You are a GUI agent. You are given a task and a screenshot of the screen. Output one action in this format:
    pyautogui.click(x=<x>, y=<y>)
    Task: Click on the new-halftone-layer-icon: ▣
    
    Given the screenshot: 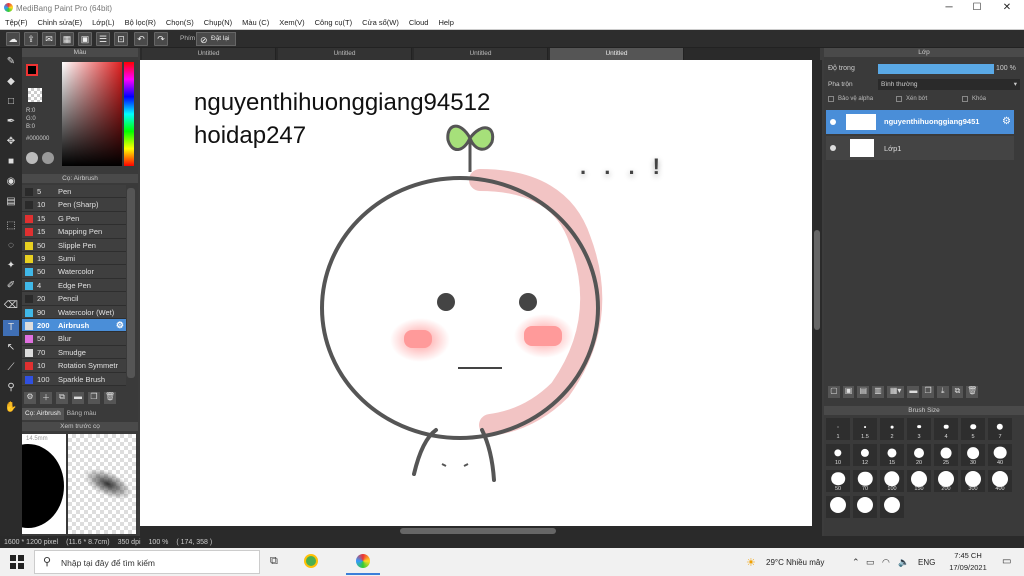 What is the action you would take?
    pyautogui.click(x=848, y=392)
    